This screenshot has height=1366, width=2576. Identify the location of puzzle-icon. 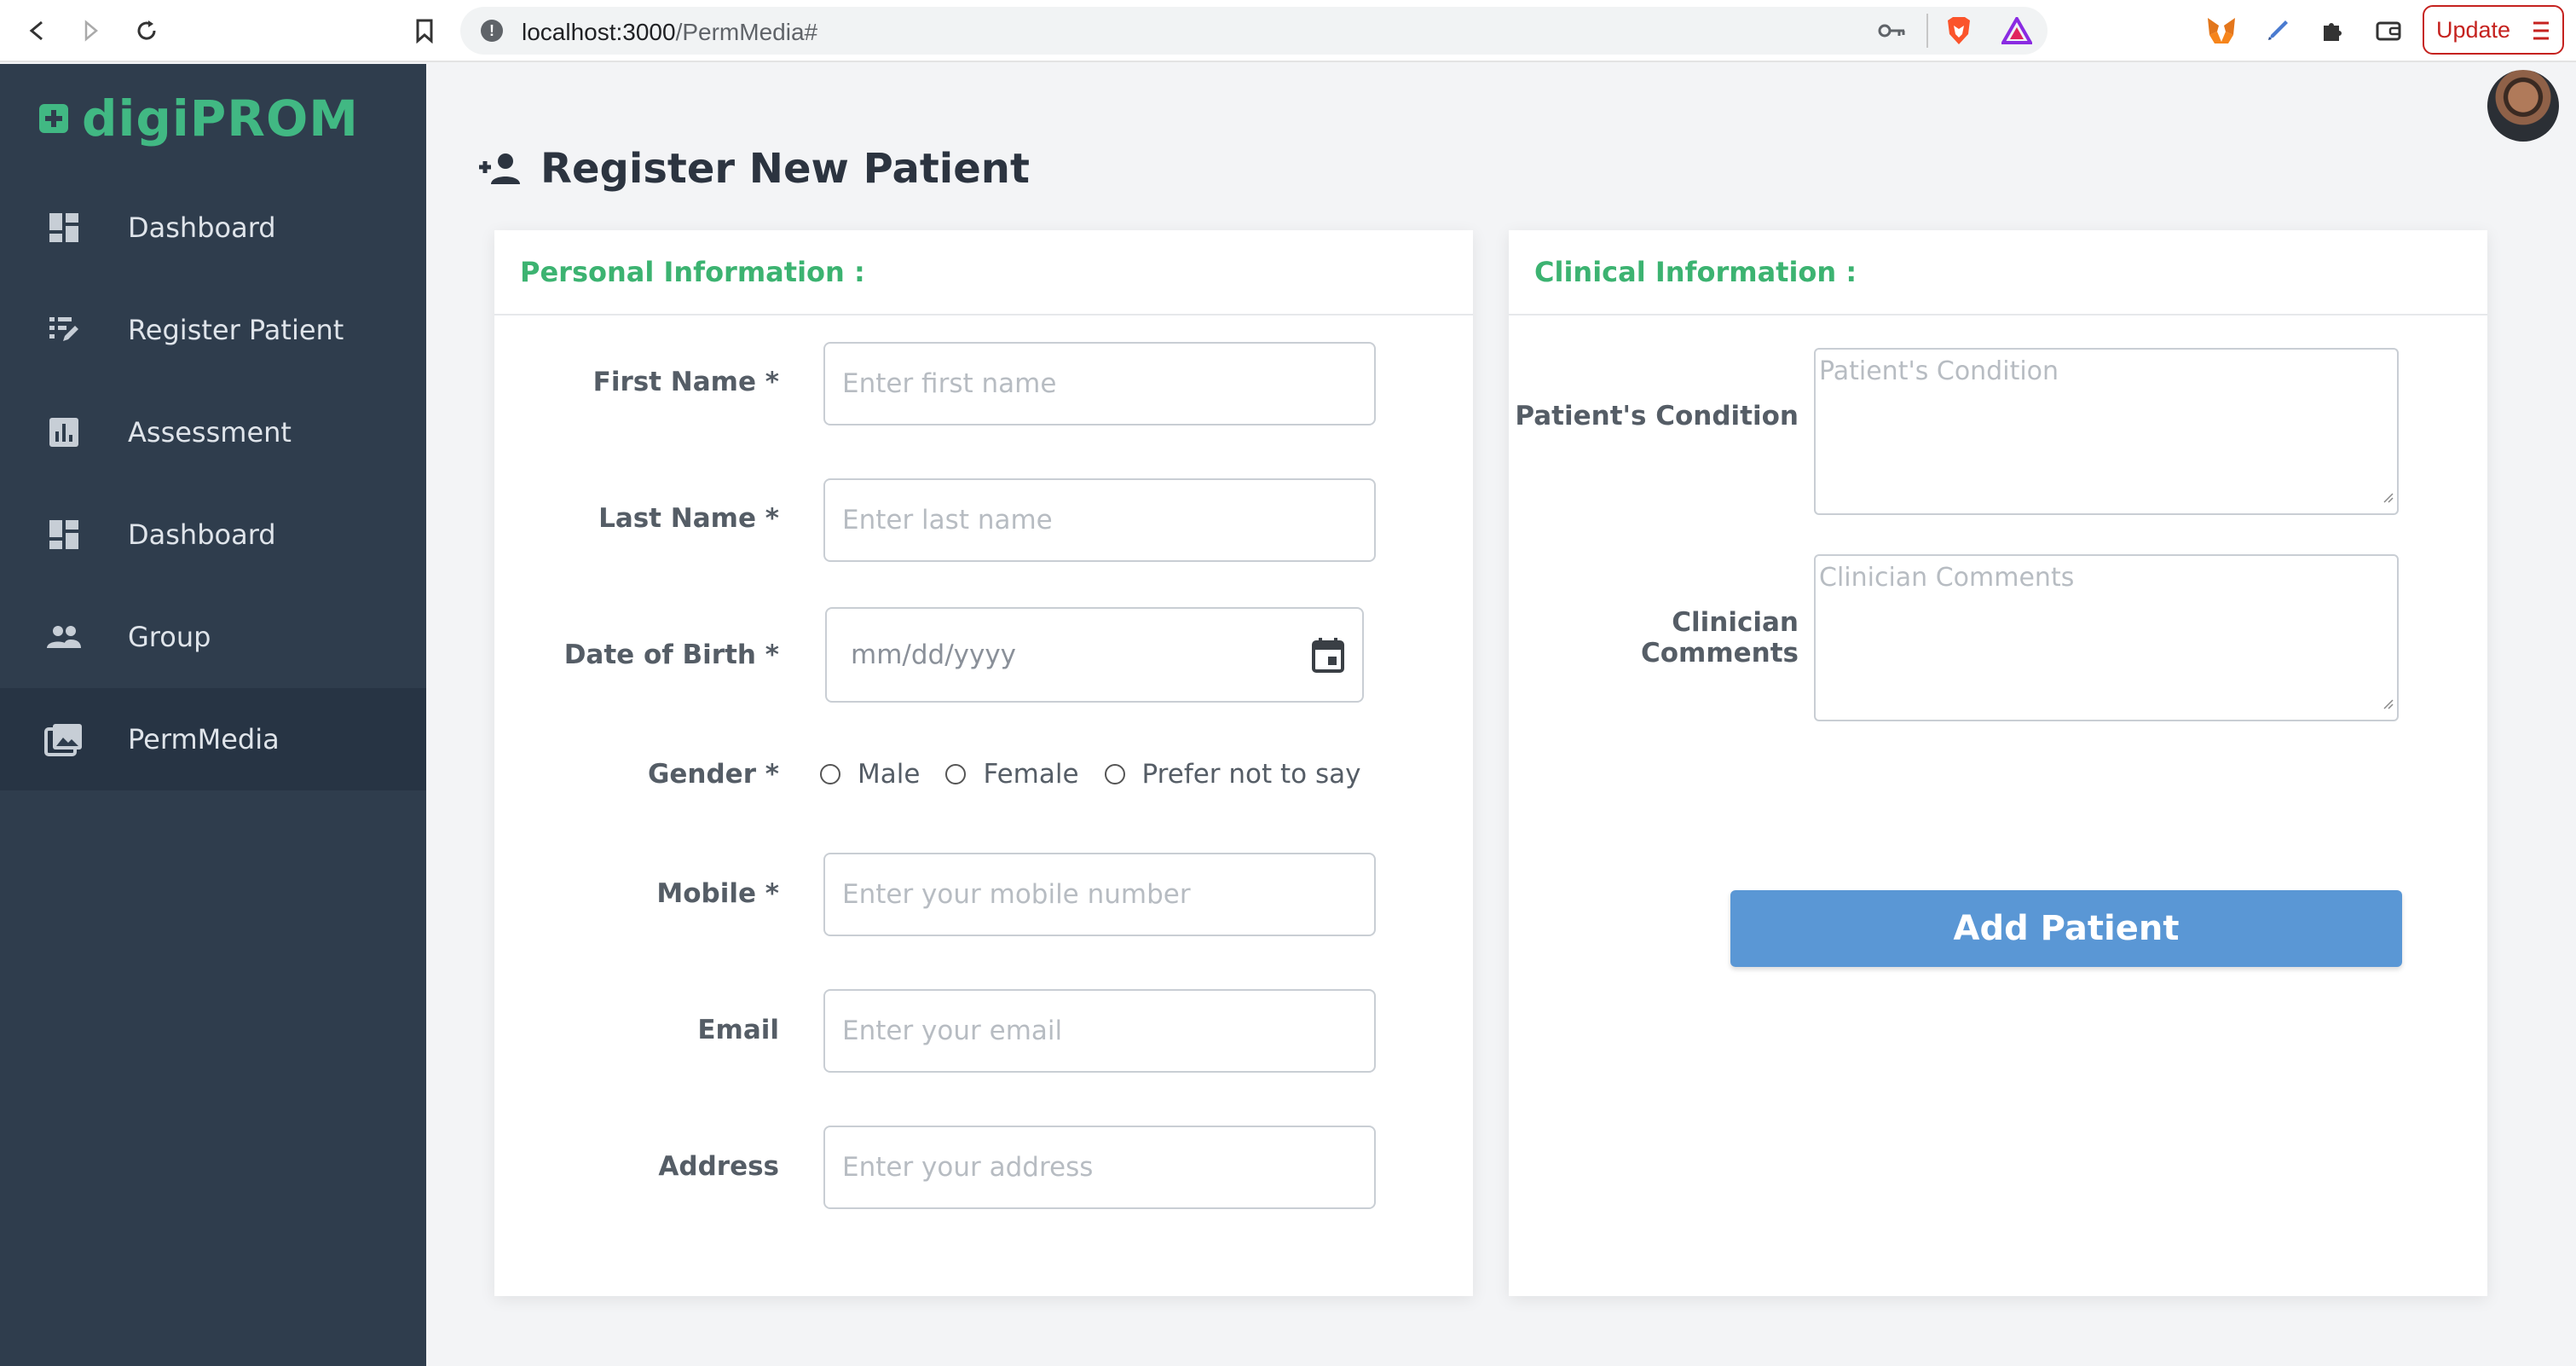
(2332, 31).